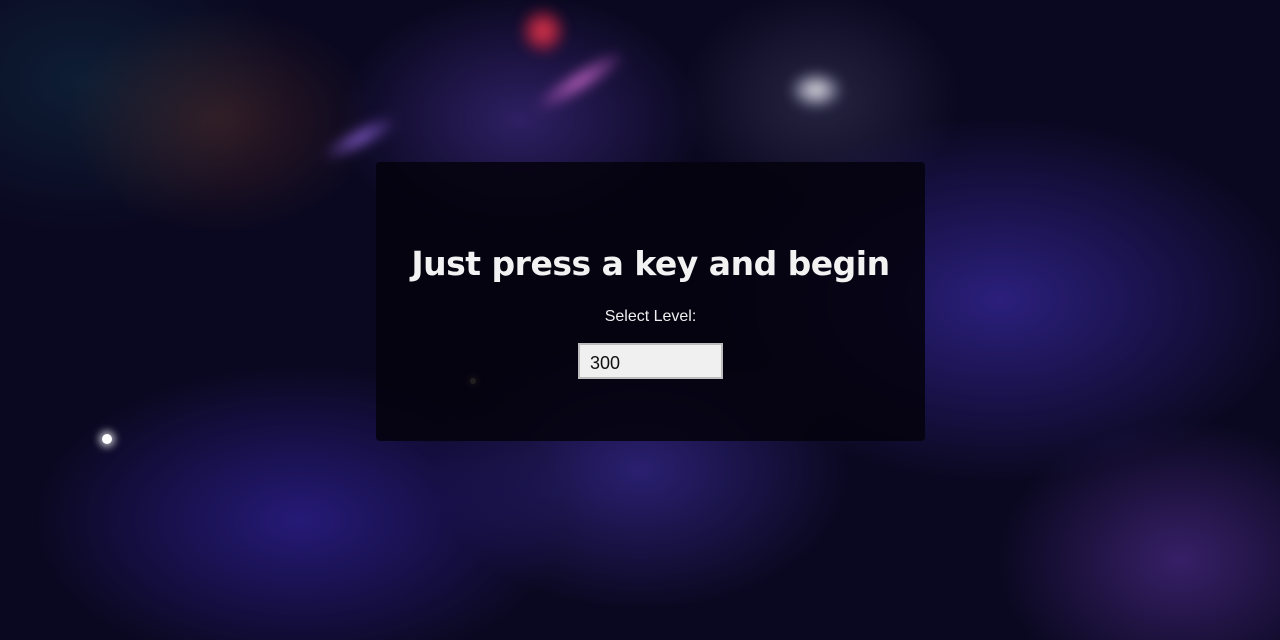 The width and height of the screenshot is (1280, 640). Describe the element at coordinates (543, 31) in the screenshot. I see `nebula-glow-red` at that location.